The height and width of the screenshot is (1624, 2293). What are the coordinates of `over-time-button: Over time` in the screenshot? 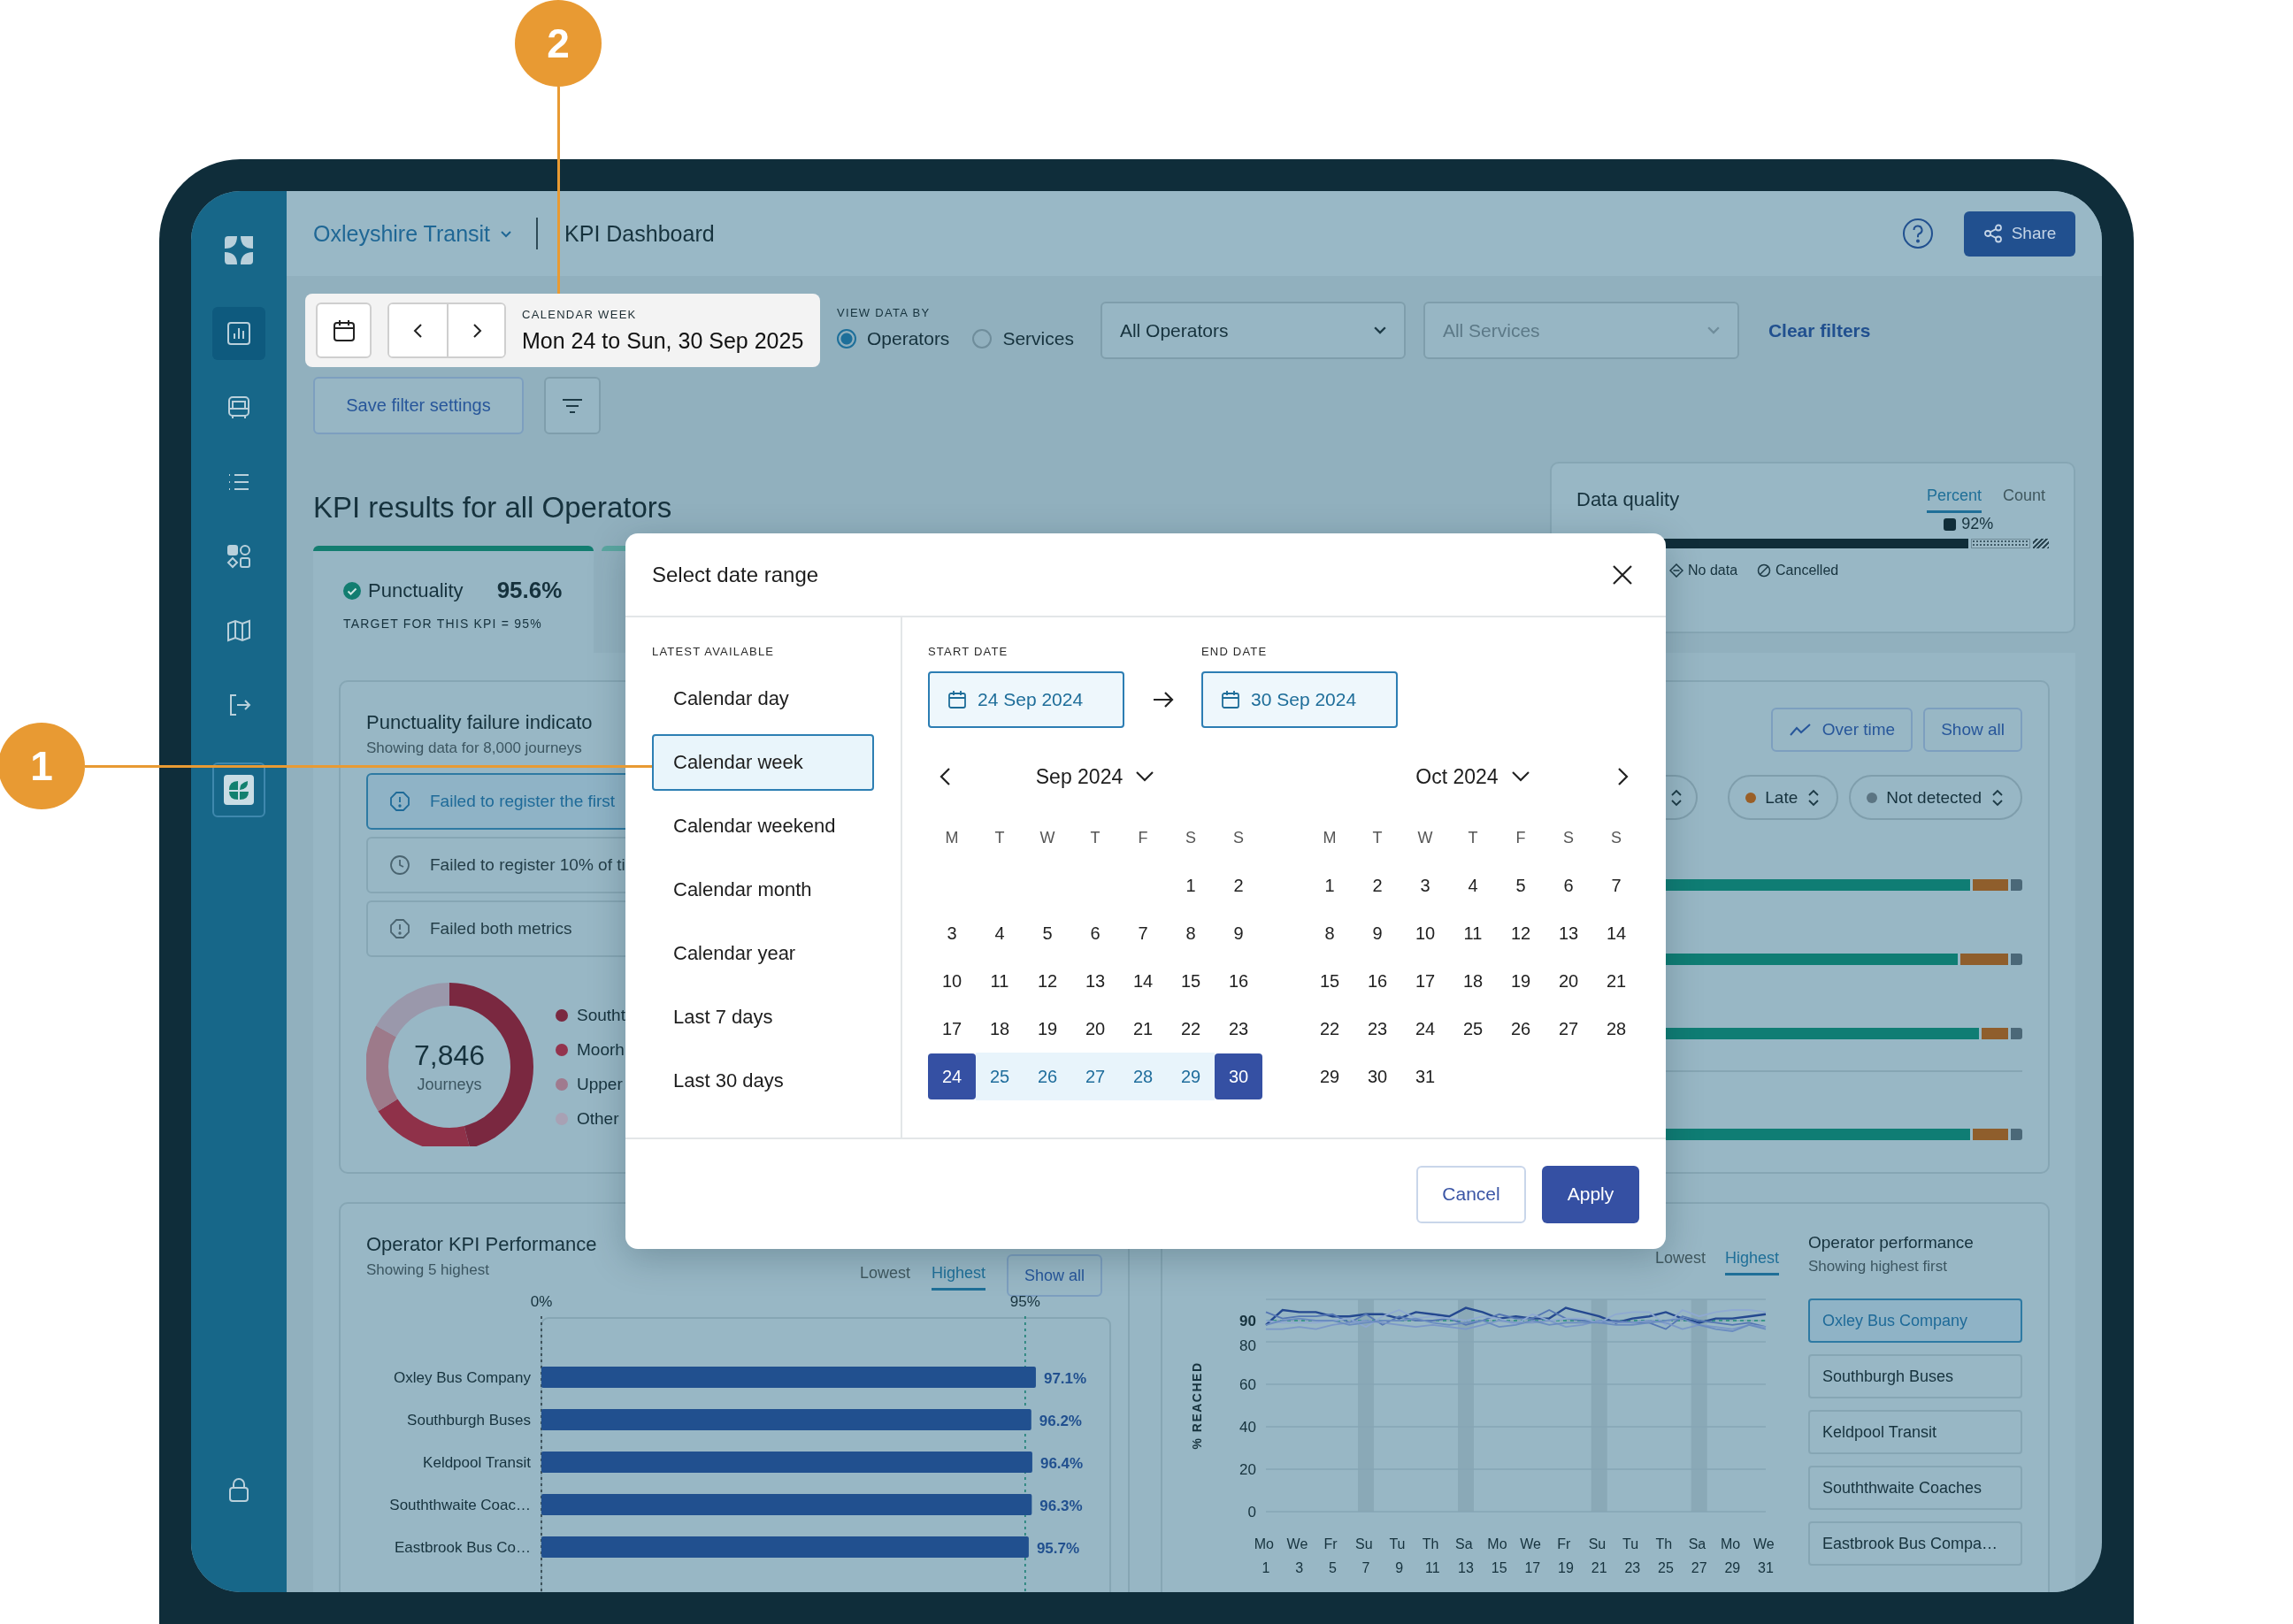 It's located at (1841, 730).